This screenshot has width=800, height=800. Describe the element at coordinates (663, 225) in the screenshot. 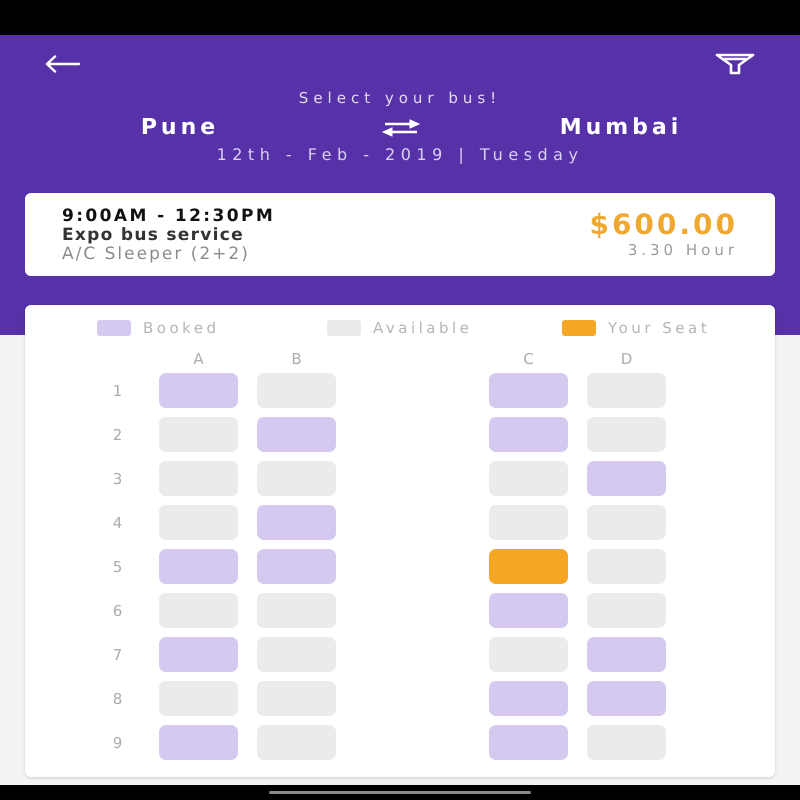

I see `fare-price: $600.00` at that location.